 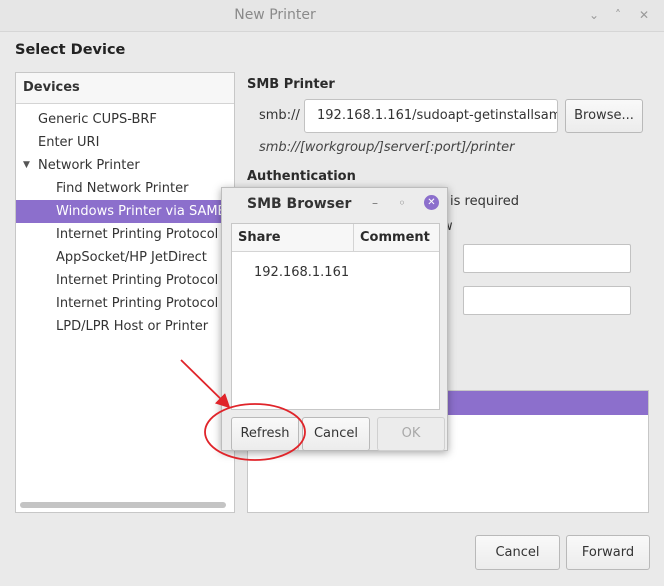 I want to click on annotation-ellipse, so click(x=255, y=432).